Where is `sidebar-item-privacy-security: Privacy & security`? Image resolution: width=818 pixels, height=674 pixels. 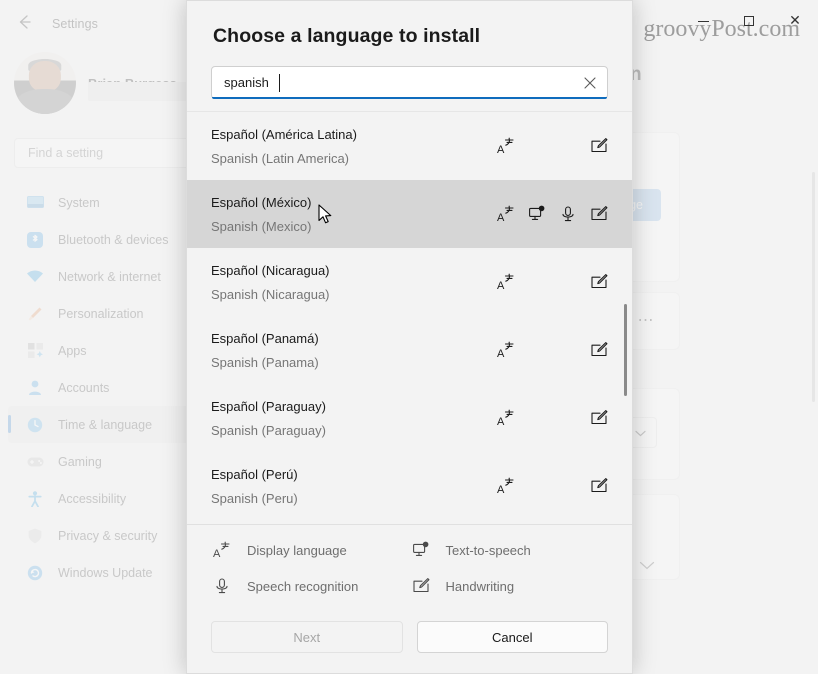 sidebar-item-privacy-security: Privacy & security is located at coordinates (99, 535).